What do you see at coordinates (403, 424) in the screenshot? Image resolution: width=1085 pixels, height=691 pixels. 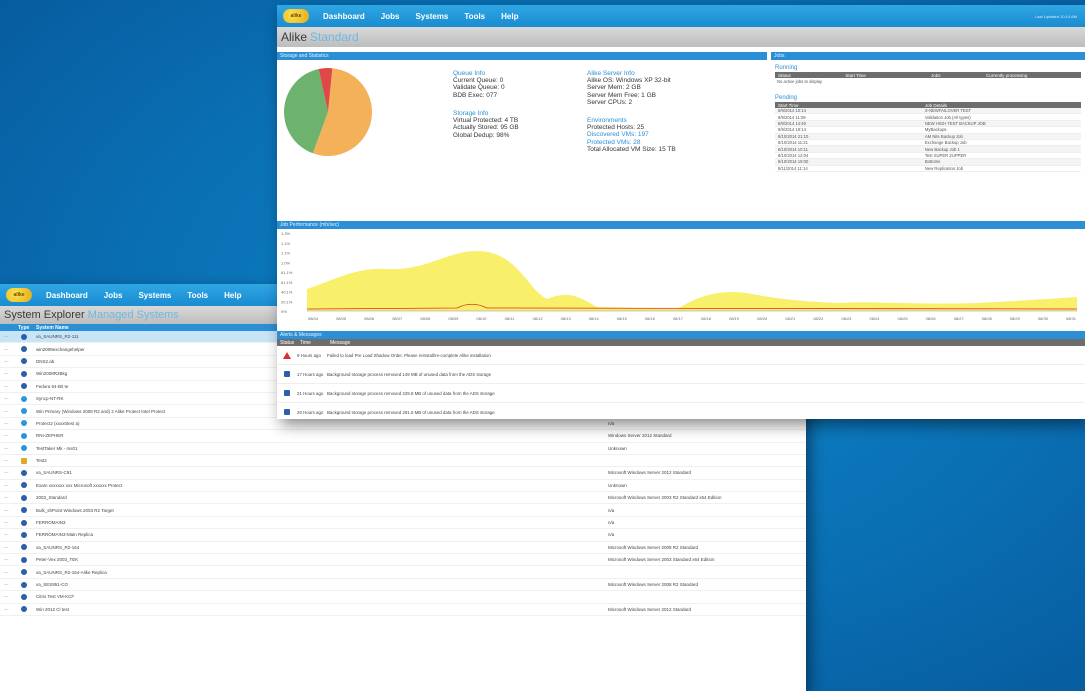 I see `system-row: — Protect2 (xxxx0test a) n/a` at bounding box center [403, 424].